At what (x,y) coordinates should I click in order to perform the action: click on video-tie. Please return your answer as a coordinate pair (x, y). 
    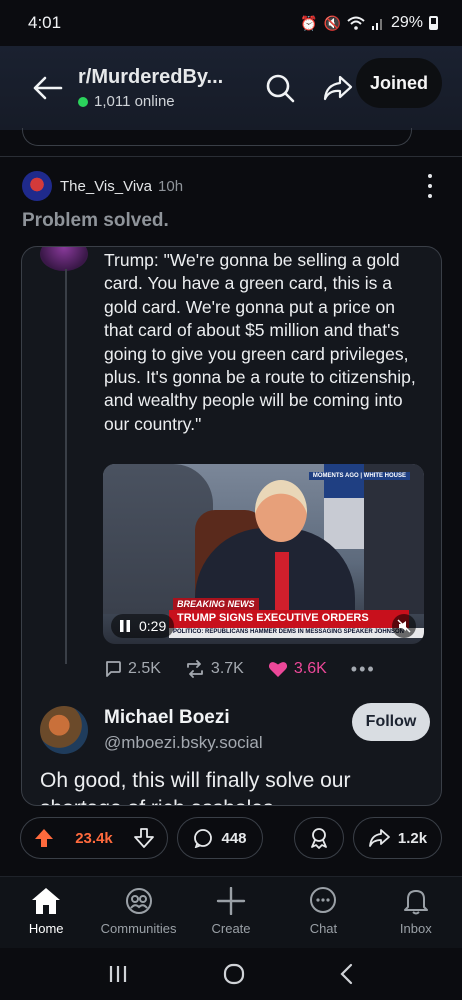
    Looking at the image, I should click on (282, 582).